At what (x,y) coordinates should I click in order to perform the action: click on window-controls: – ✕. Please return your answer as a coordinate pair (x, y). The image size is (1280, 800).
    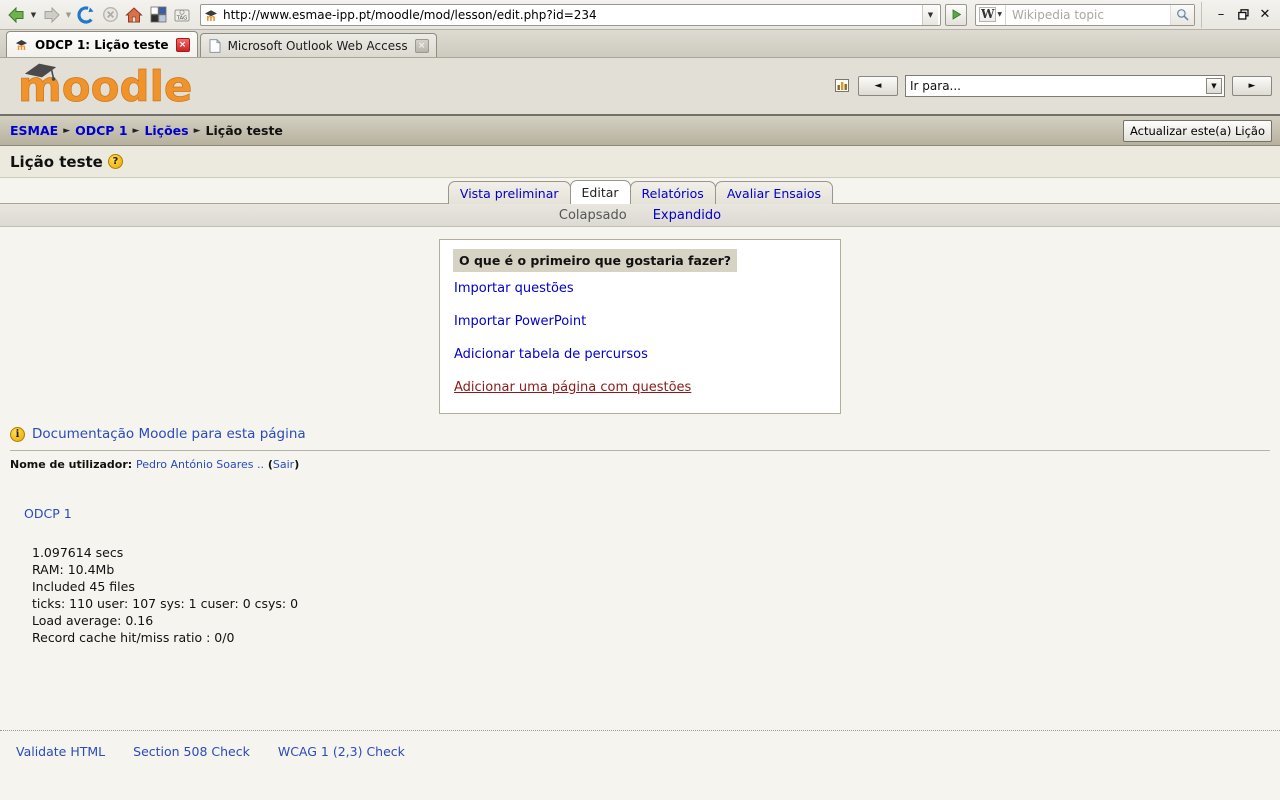
    Looking at the image, I should click on (1238, 14).